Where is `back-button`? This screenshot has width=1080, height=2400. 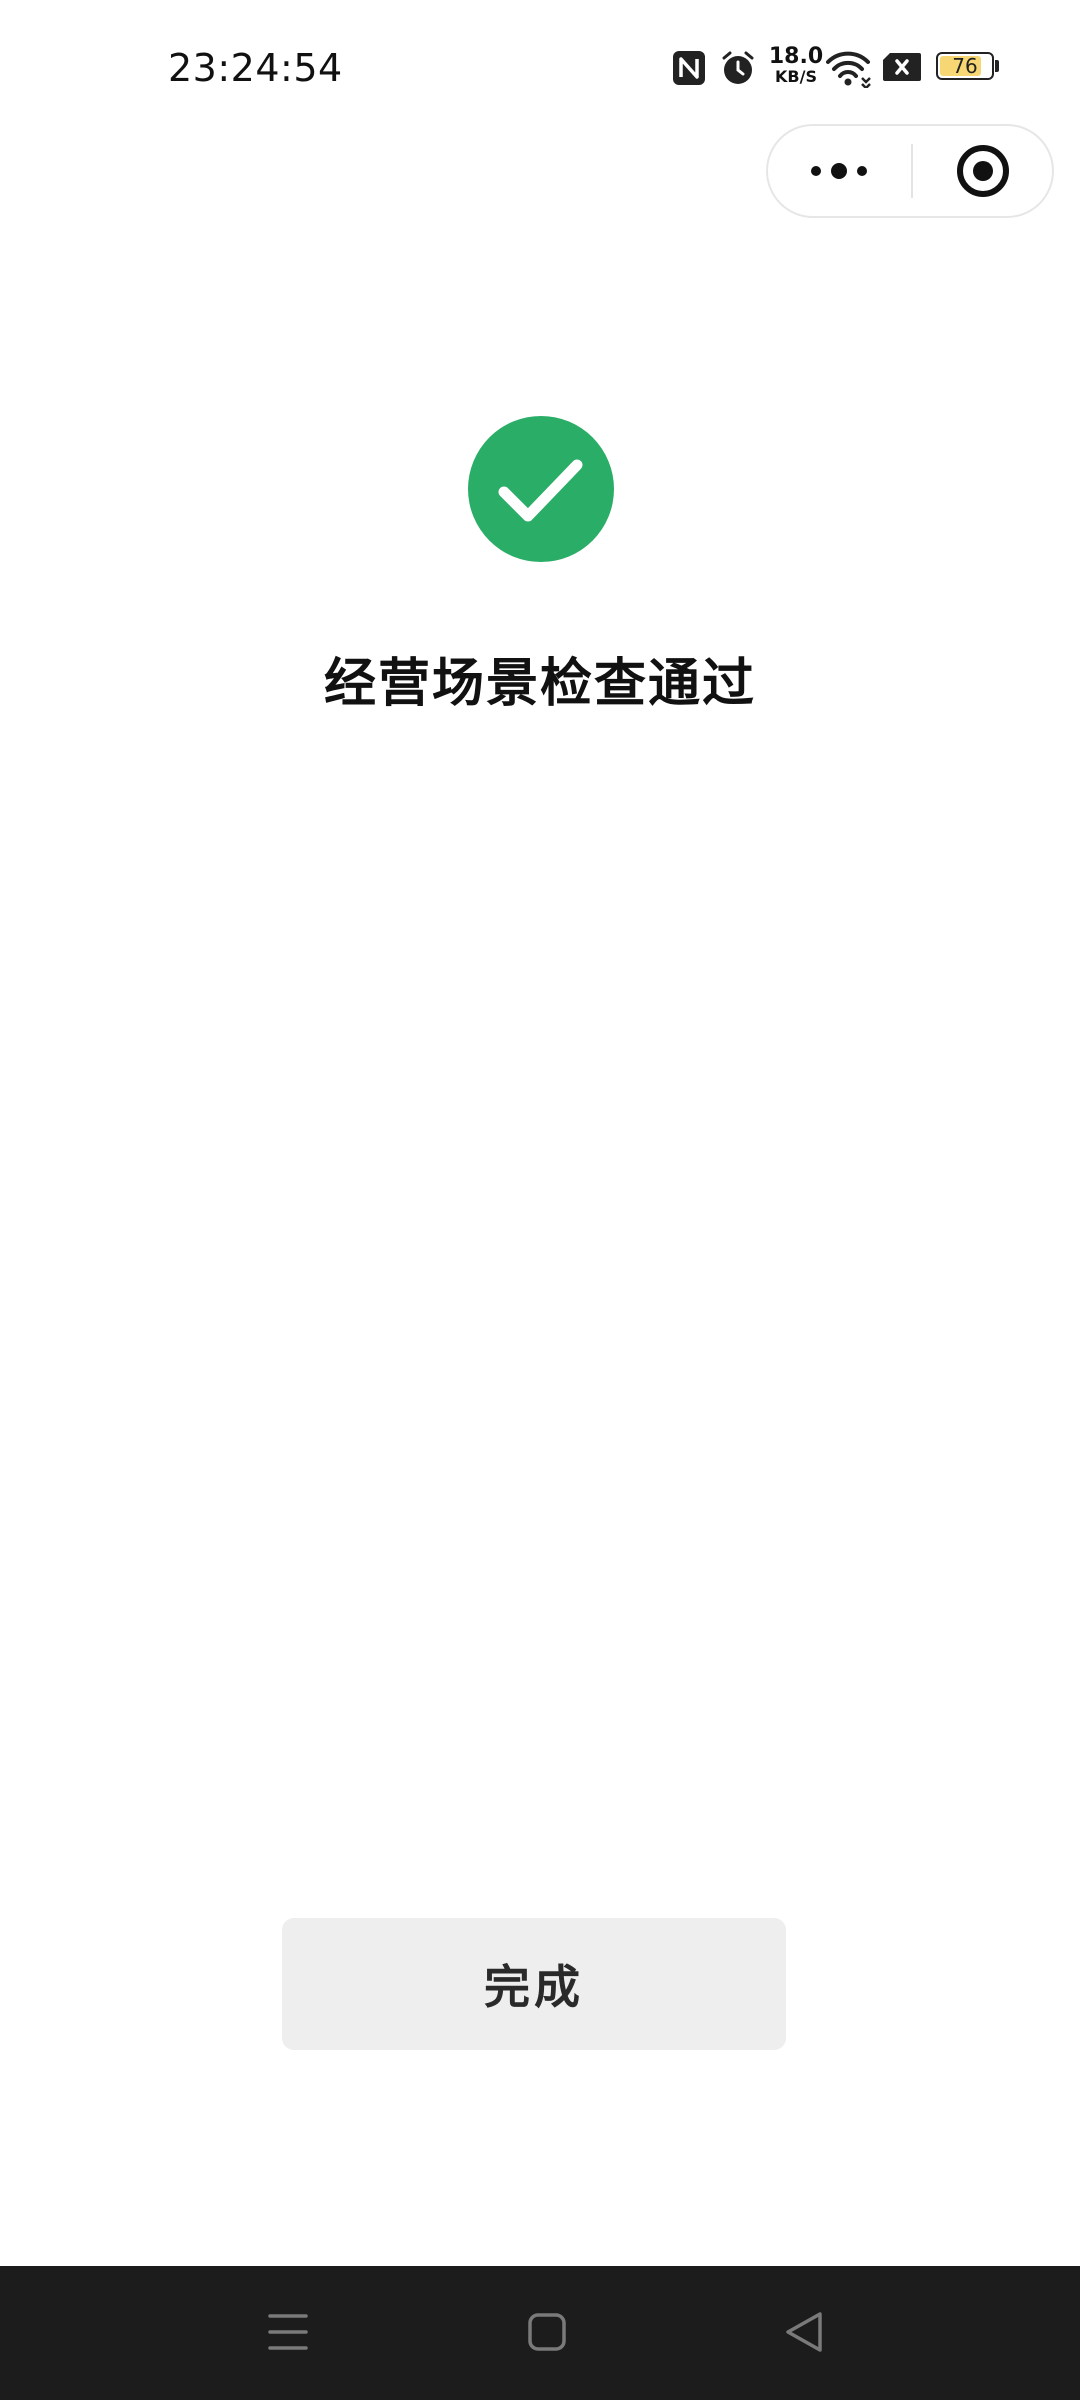
back-button is located at coordinates (804, 2332).